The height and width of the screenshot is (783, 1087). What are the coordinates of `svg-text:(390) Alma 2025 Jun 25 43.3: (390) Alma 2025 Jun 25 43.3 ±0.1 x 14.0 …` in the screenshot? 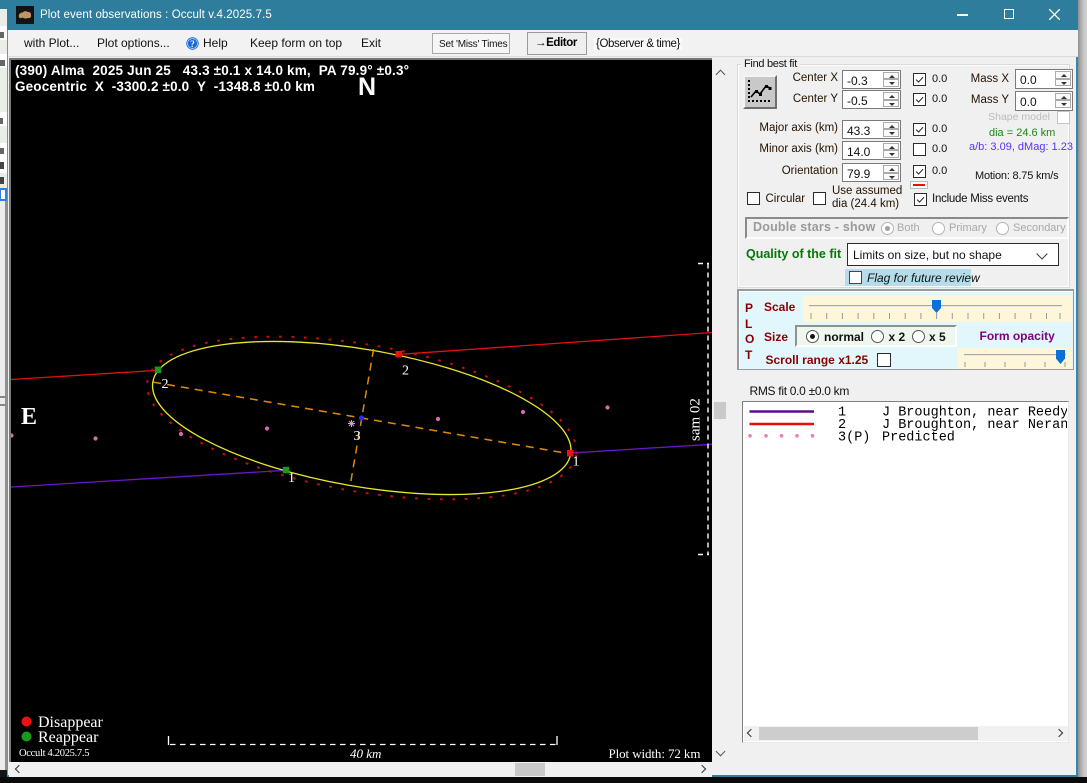 It's located at (212, 70).